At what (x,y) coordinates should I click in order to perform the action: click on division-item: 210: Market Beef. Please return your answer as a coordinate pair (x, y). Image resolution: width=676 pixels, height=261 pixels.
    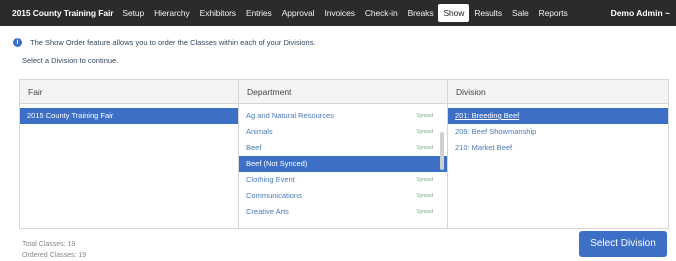
    Looking at the image, I should click on (558, 148).